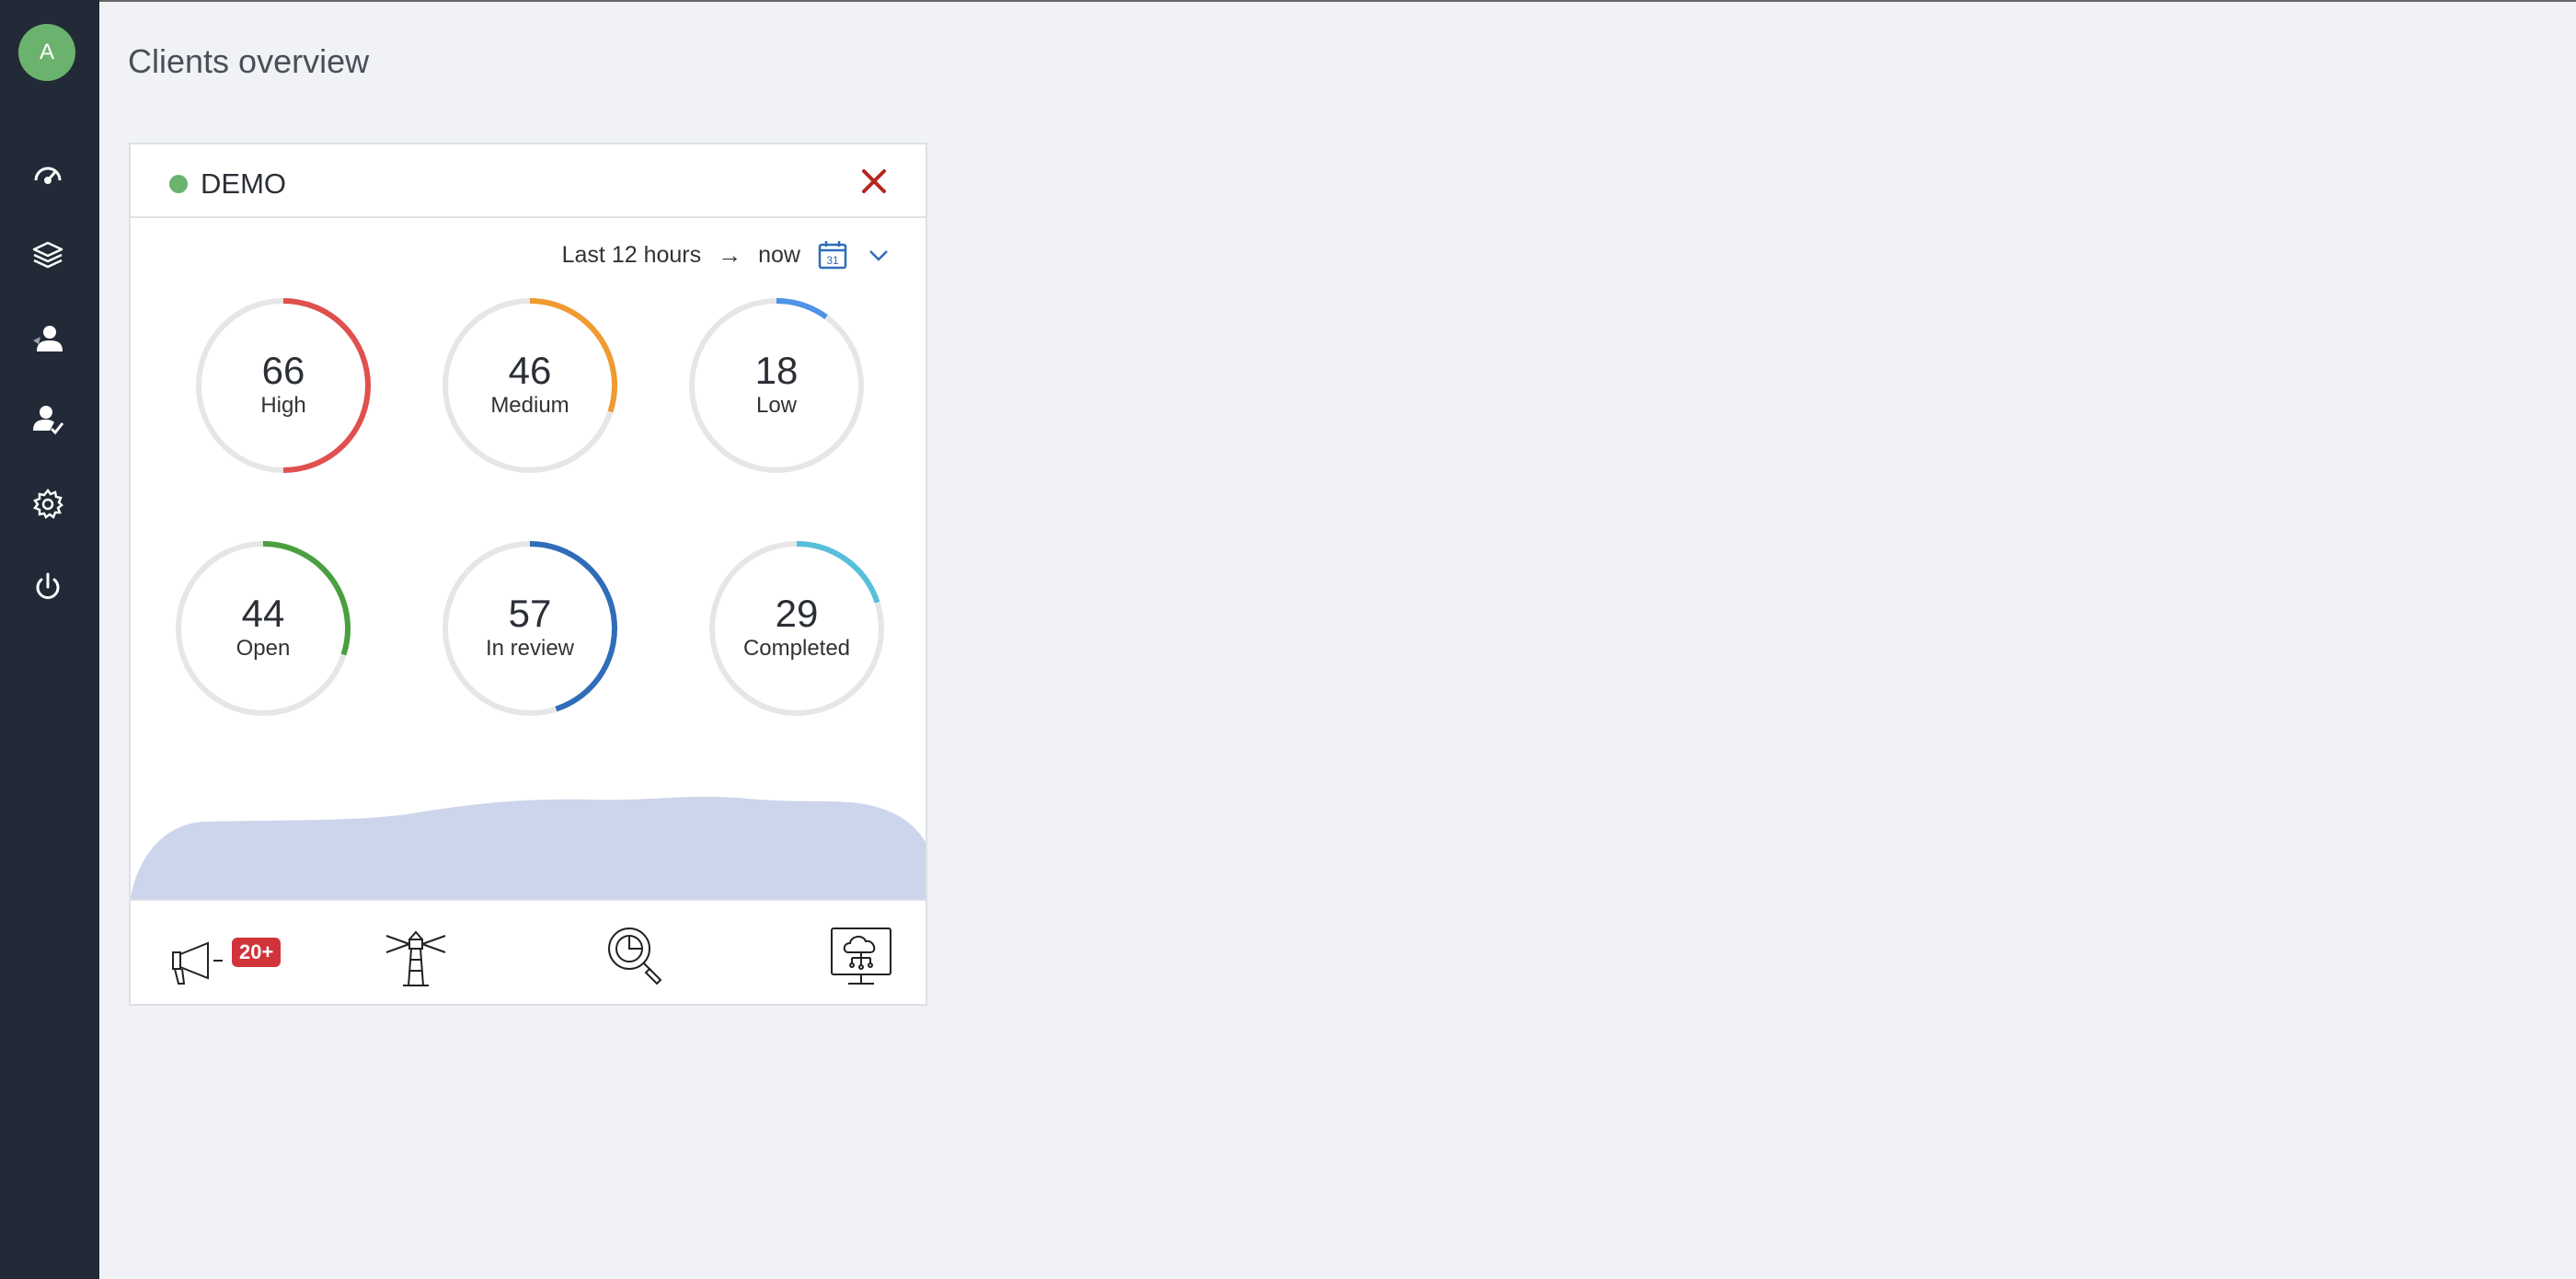  What do you see at coordinates (631, 255) in the screenshot?
I see `time-range-from: Last 12 hours` at bounding box center [631, 255].